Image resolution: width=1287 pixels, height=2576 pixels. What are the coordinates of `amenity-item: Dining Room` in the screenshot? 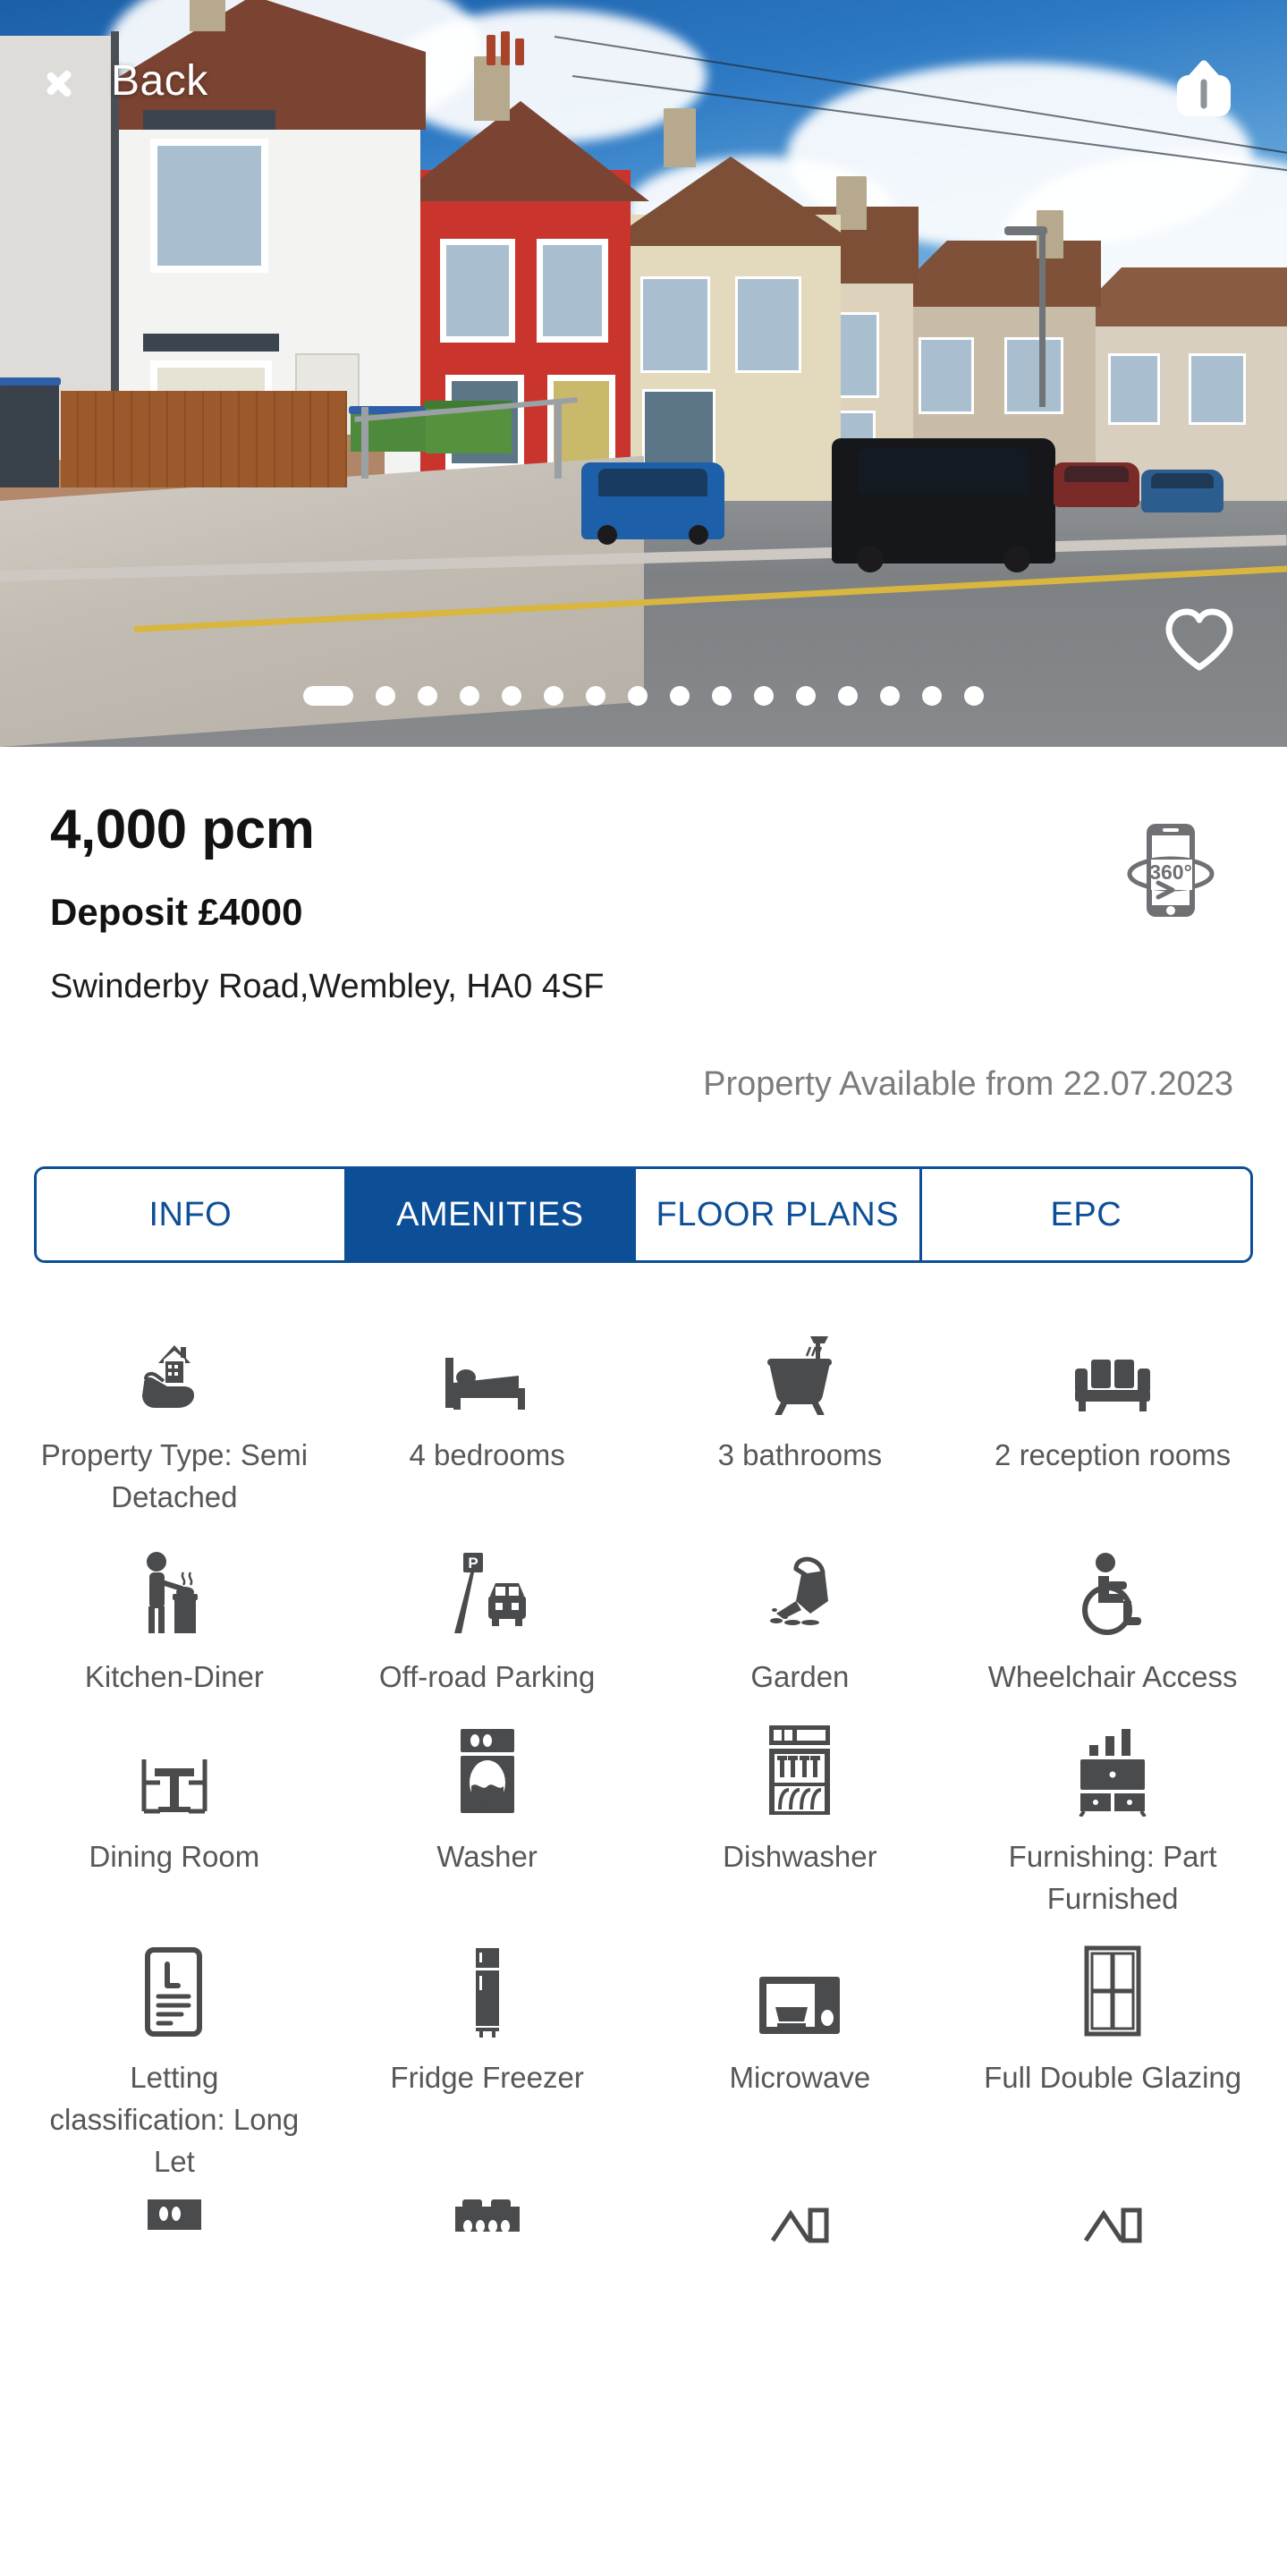 It's located at (174, 1816).